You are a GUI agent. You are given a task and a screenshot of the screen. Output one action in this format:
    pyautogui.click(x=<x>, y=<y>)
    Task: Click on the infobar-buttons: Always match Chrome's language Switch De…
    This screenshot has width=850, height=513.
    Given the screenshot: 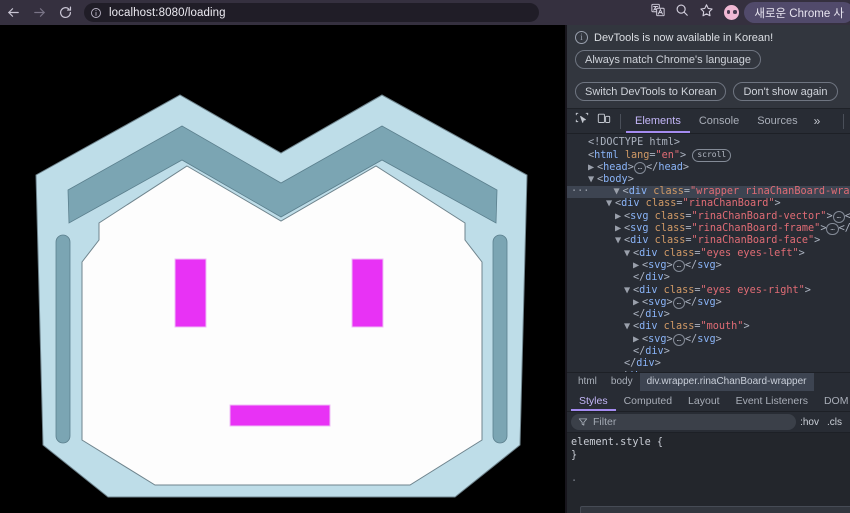 What is the action you would take?
    pyautogui.click(x=708, y=72)
    